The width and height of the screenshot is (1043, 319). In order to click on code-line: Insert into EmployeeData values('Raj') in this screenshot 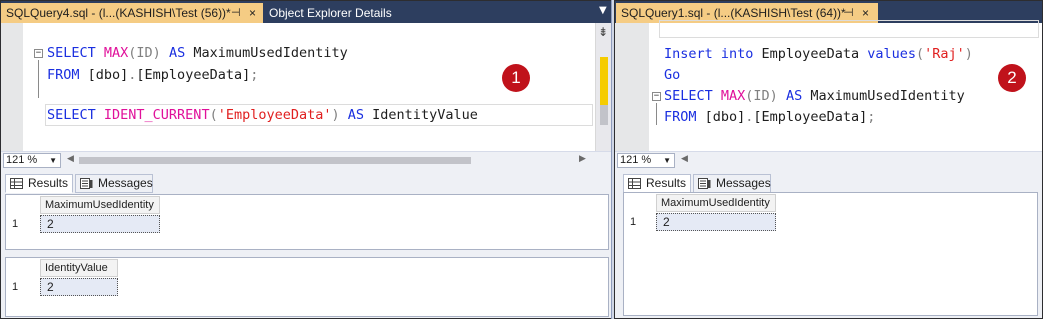, I will do `click(818, 54)`.